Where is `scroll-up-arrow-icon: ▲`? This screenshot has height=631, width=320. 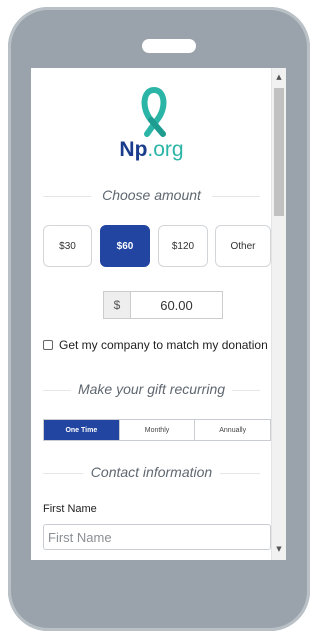 scroll-up-arrow-icon: ▲ is located at coordinates (279, 77).